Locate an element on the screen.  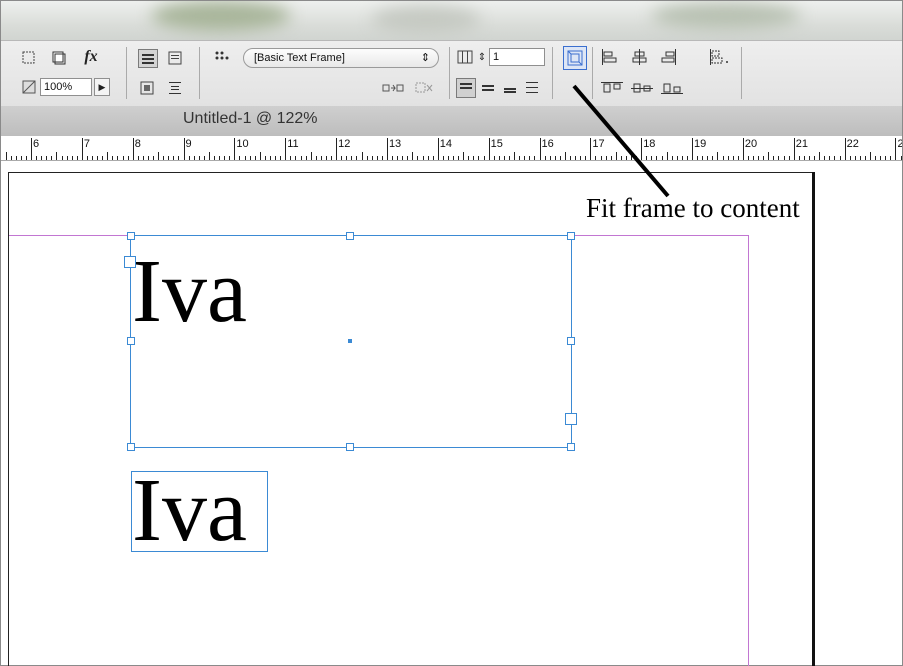
frame-center-point is located at coordinates (350, 341).